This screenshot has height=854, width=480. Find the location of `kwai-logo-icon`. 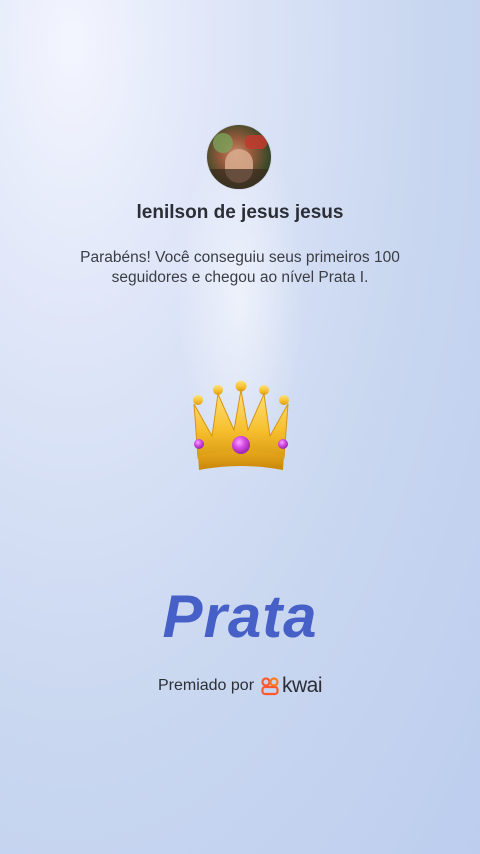

kwai-logo-icon is located at coordinates (270, 686).